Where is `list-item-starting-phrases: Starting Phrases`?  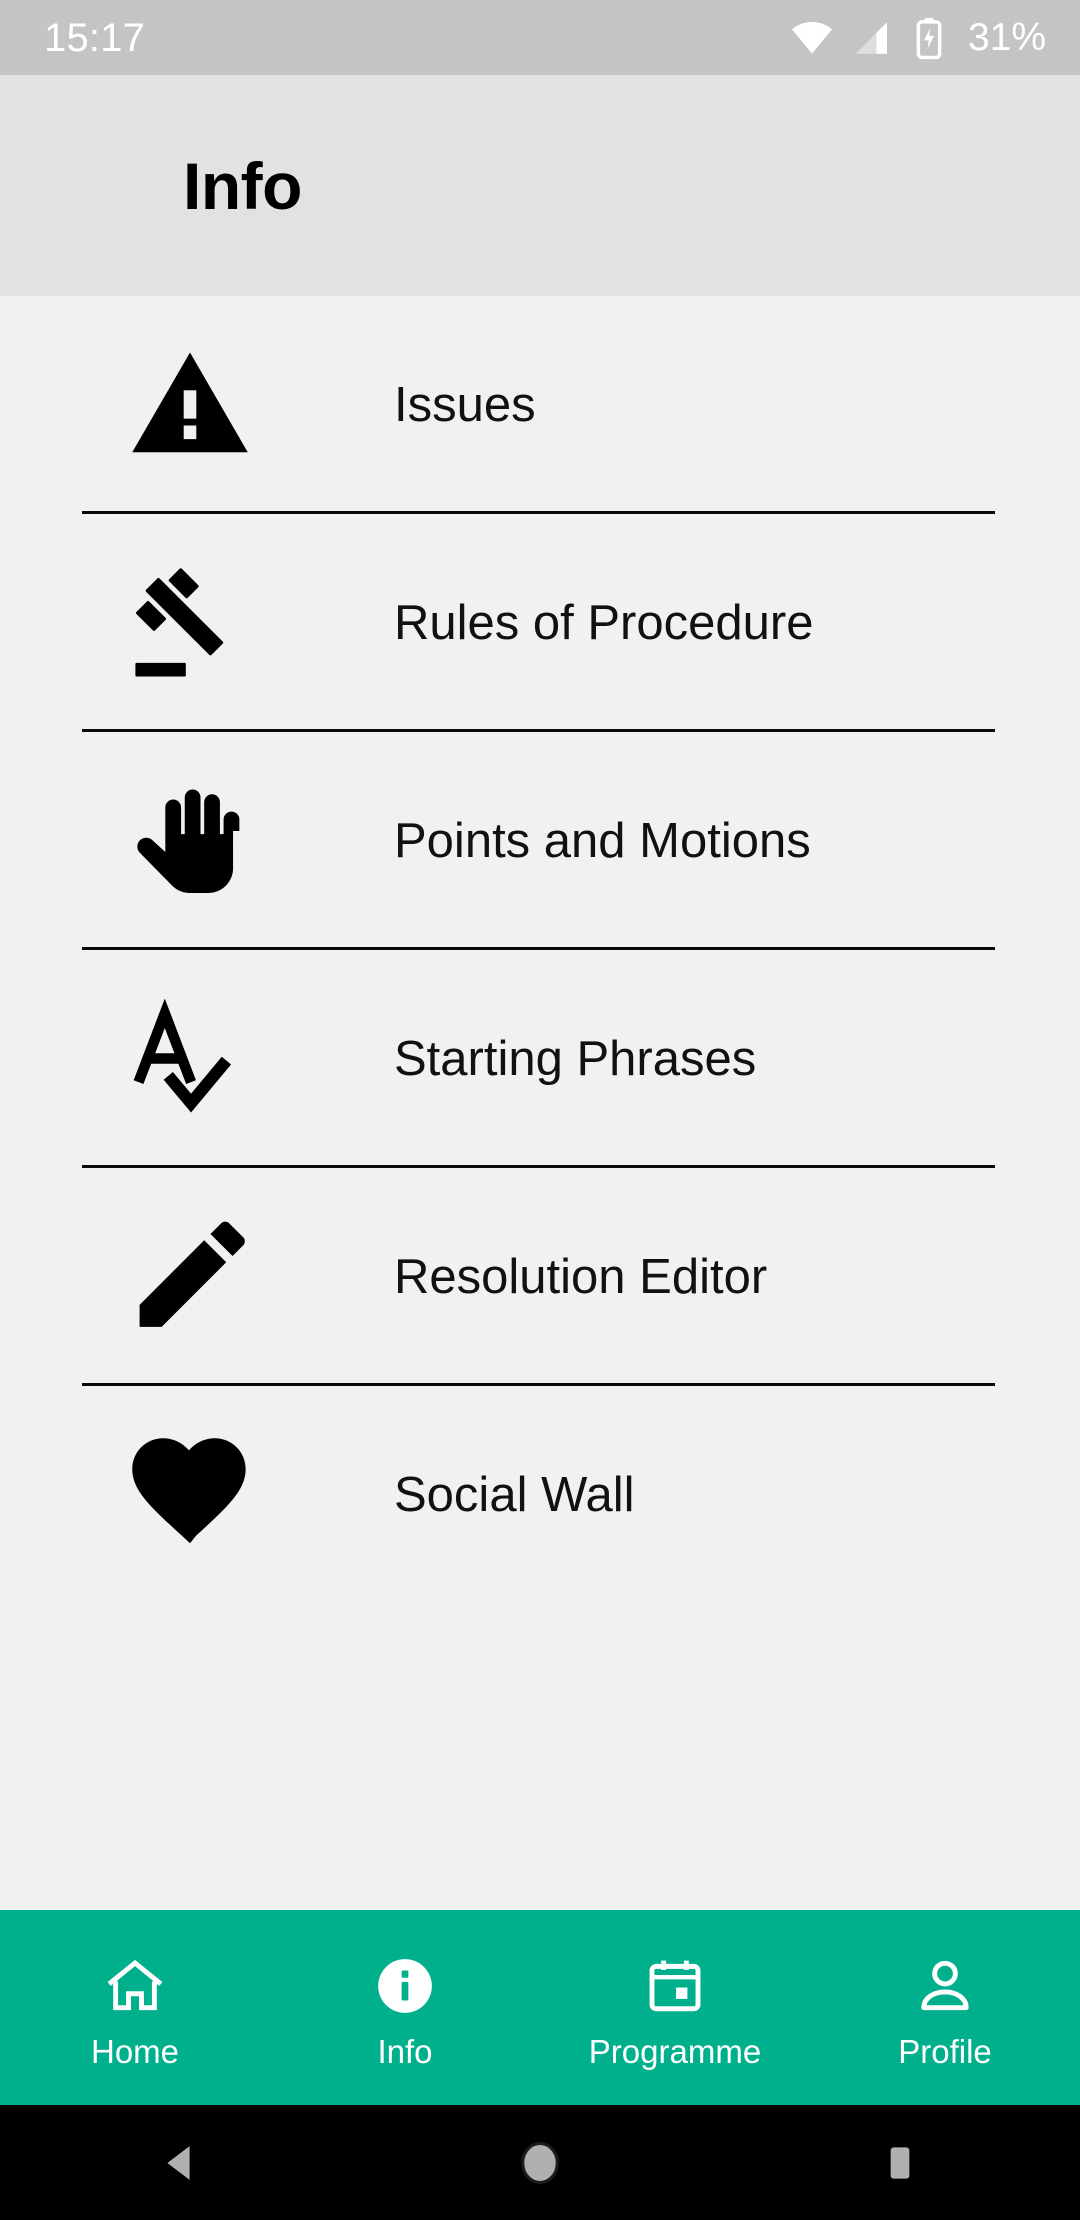
list-item-starting-phrases: Starting Phrases is located at coordinates (540, 1059).